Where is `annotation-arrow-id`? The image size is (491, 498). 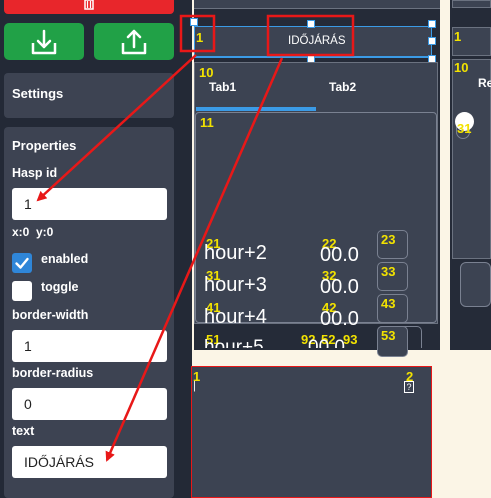
annotation-arrow-id is located at coordinates (116, 128).